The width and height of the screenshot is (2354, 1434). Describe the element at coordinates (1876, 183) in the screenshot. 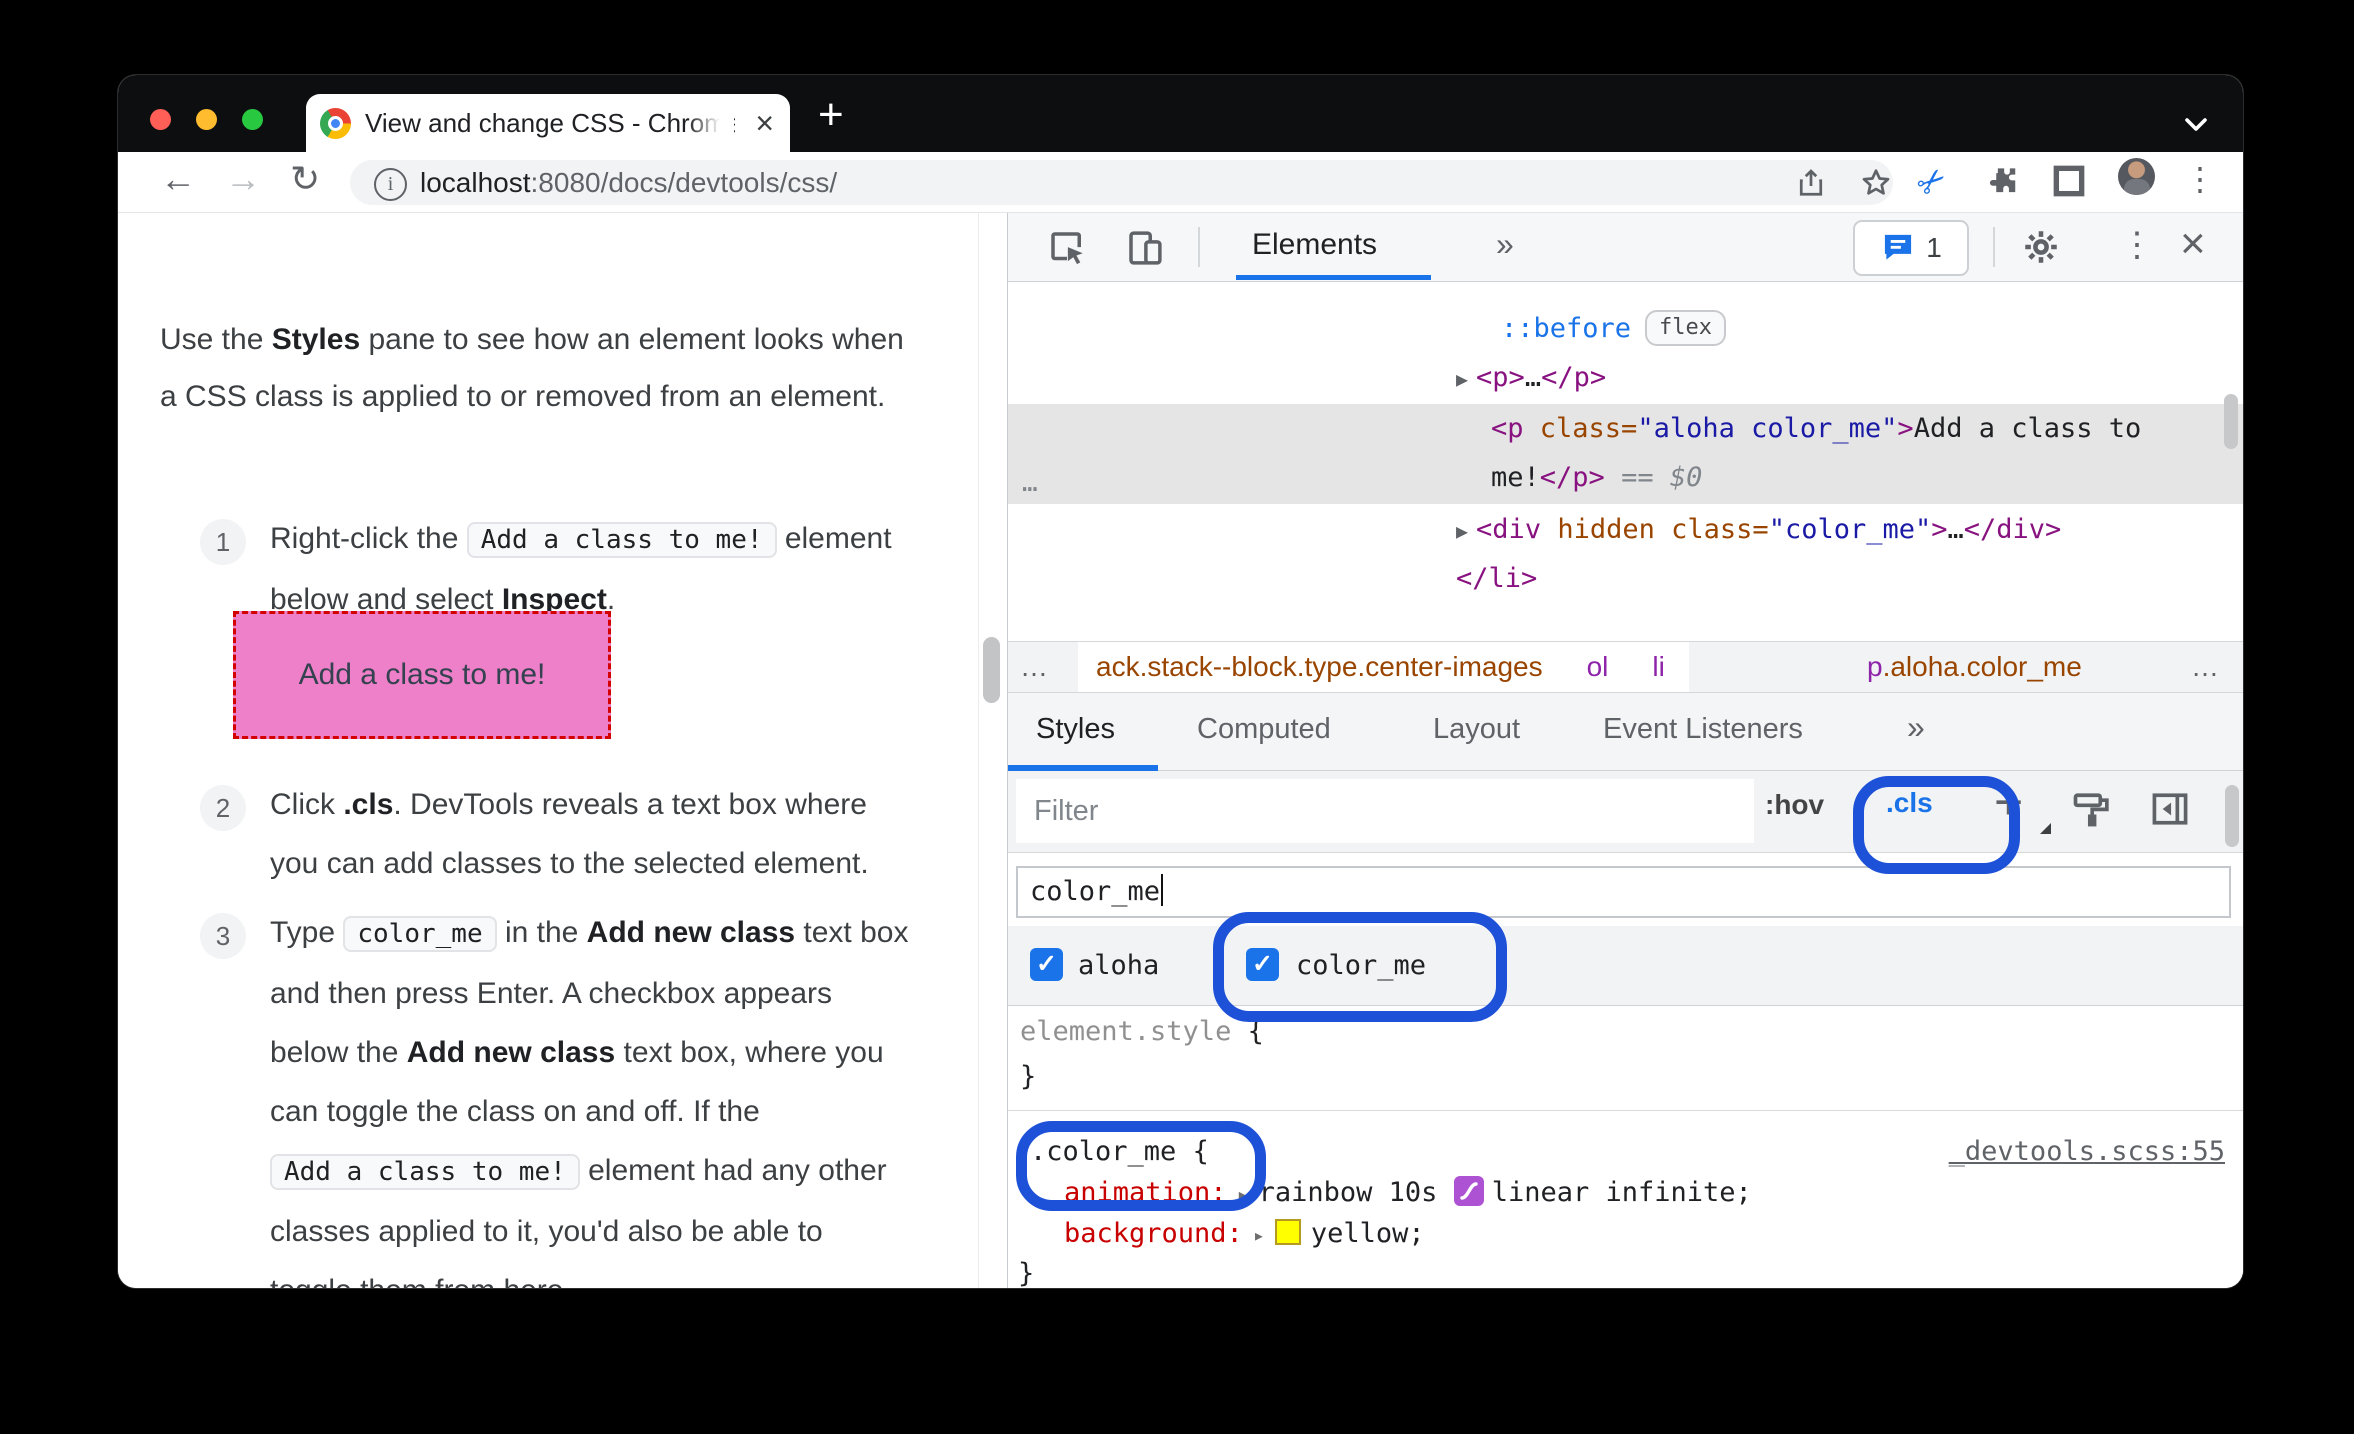

I see `bookmark-star-icon` at that location.